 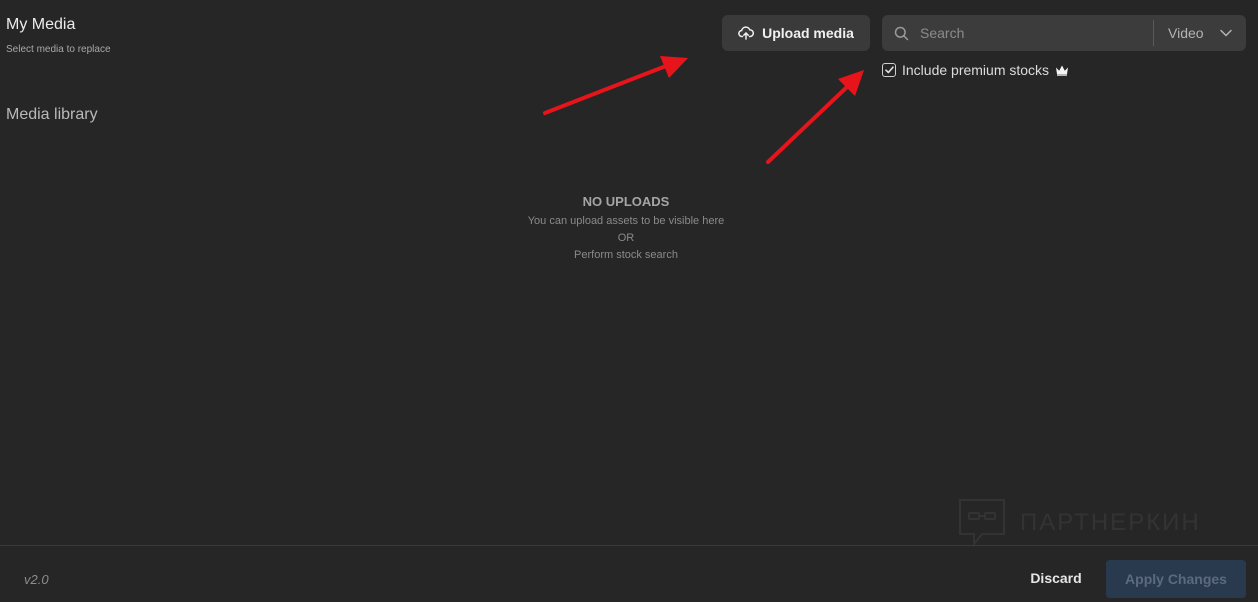 What do you see at coordinates (626, 221) in the screenshot?
I see `empty-state-line-1: You can upload assets to be visible here` at bounding box center [626, 221].